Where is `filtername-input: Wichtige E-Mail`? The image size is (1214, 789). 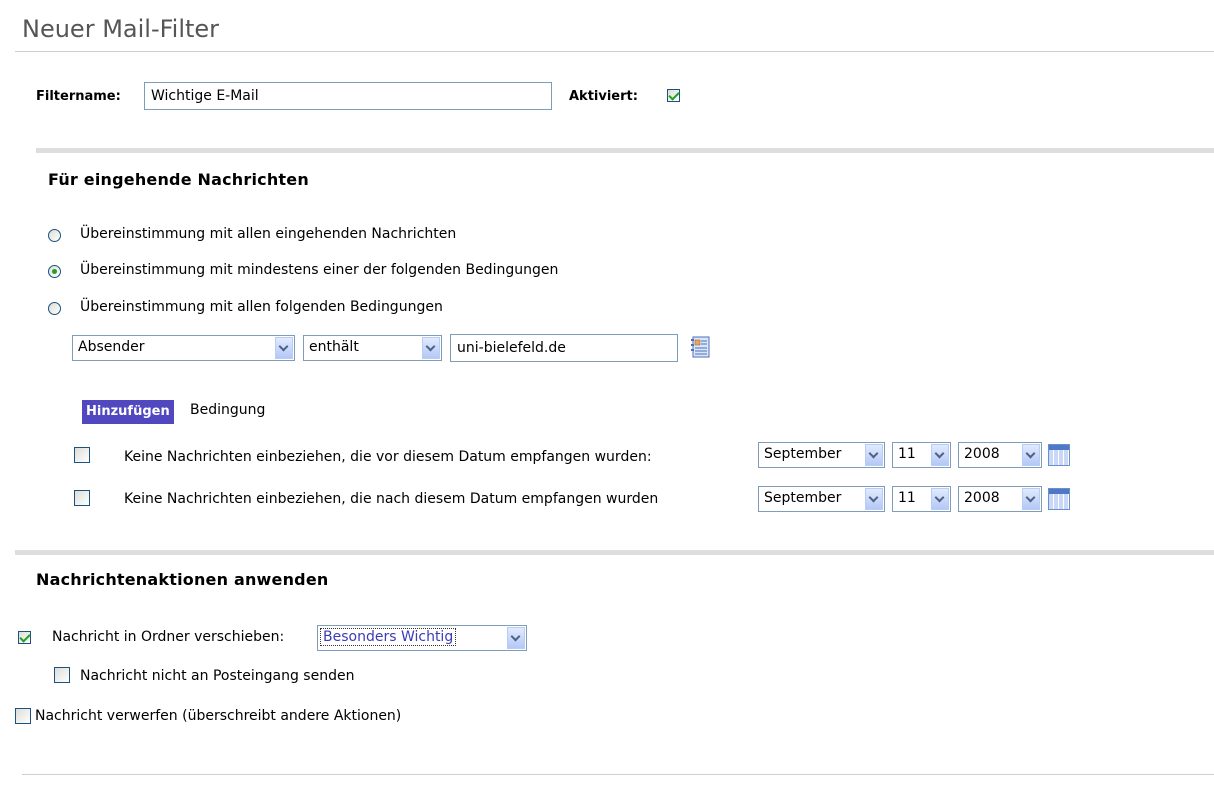
filtername-input: Wichtige E-Mail is located at coordinates (348, 96).